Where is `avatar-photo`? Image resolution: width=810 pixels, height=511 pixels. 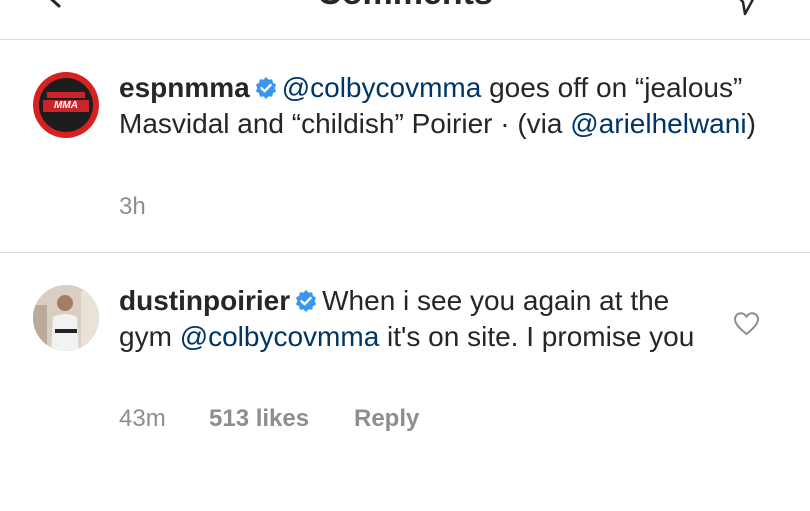 avatar-photo is located at coordinates (66, 318).